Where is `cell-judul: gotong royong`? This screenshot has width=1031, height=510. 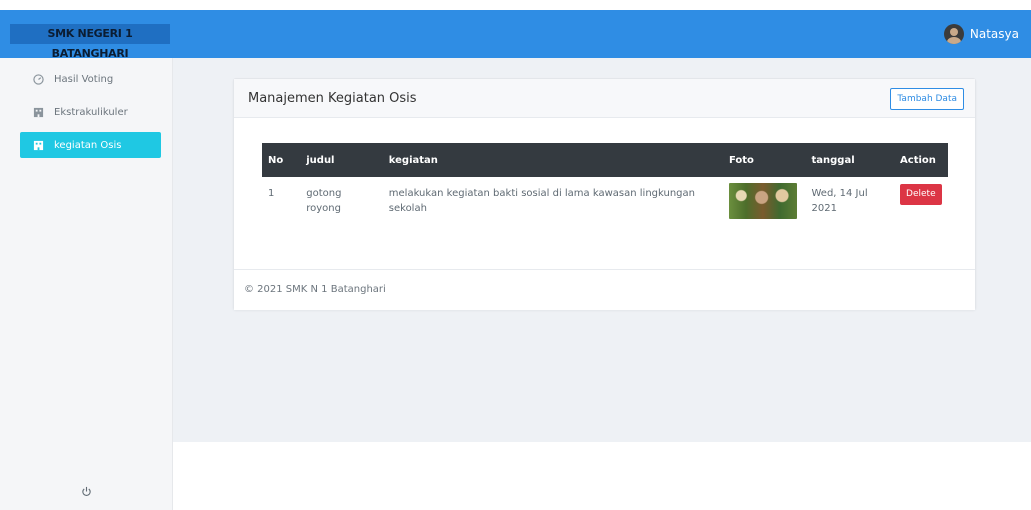 cell-judul: gotong royong is located at coordinates (324, 201).